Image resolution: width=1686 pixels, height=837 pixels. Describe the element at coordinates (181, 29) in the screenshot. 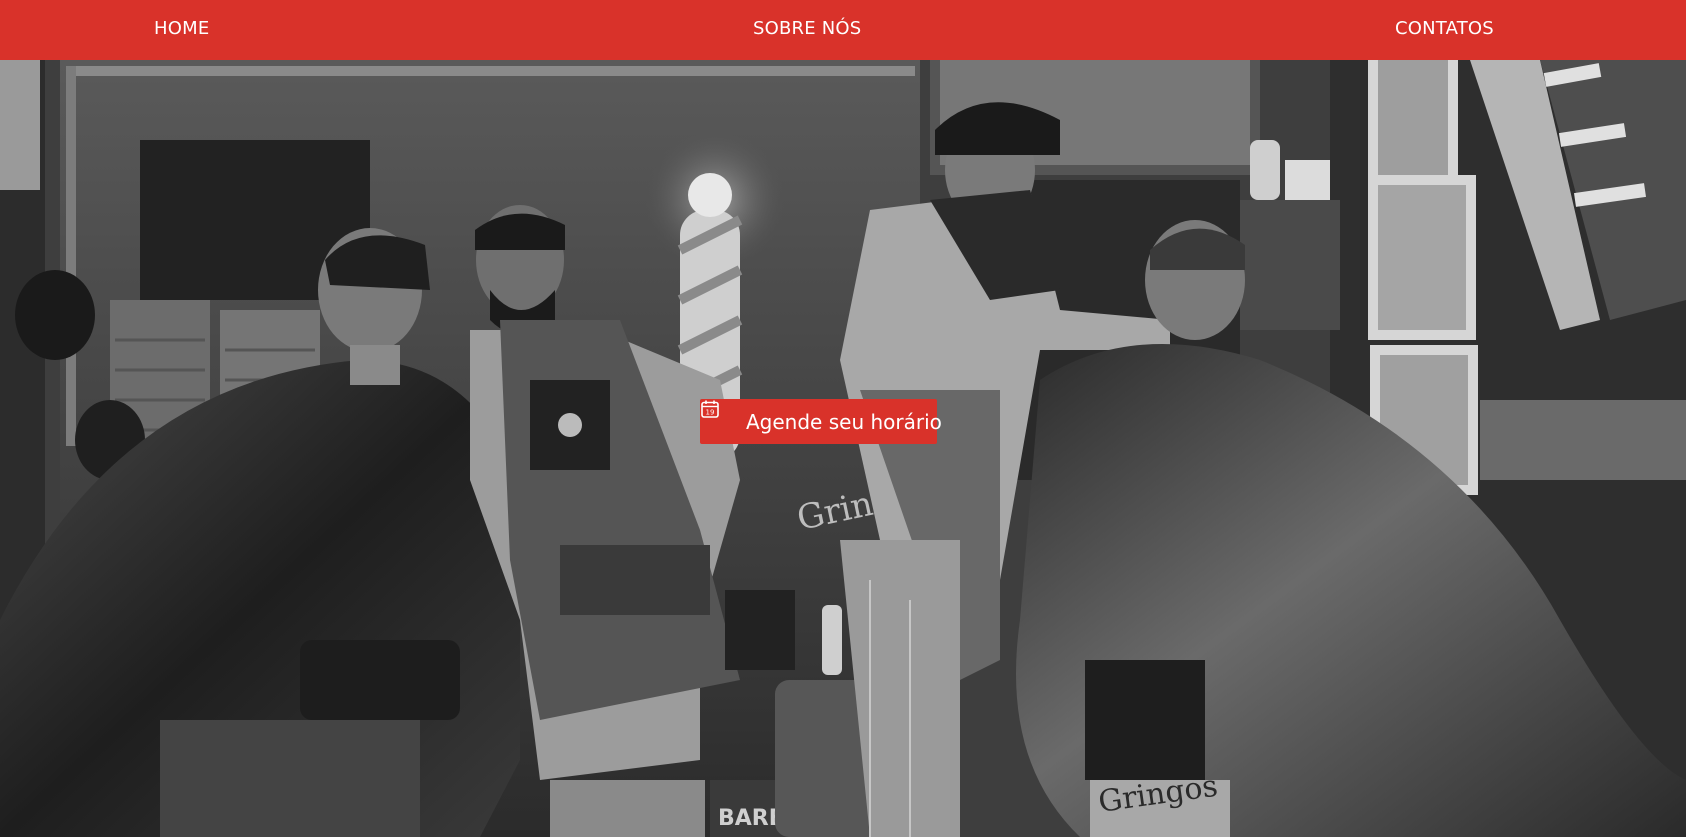

I see `nav-home-link: HOME` at that location.